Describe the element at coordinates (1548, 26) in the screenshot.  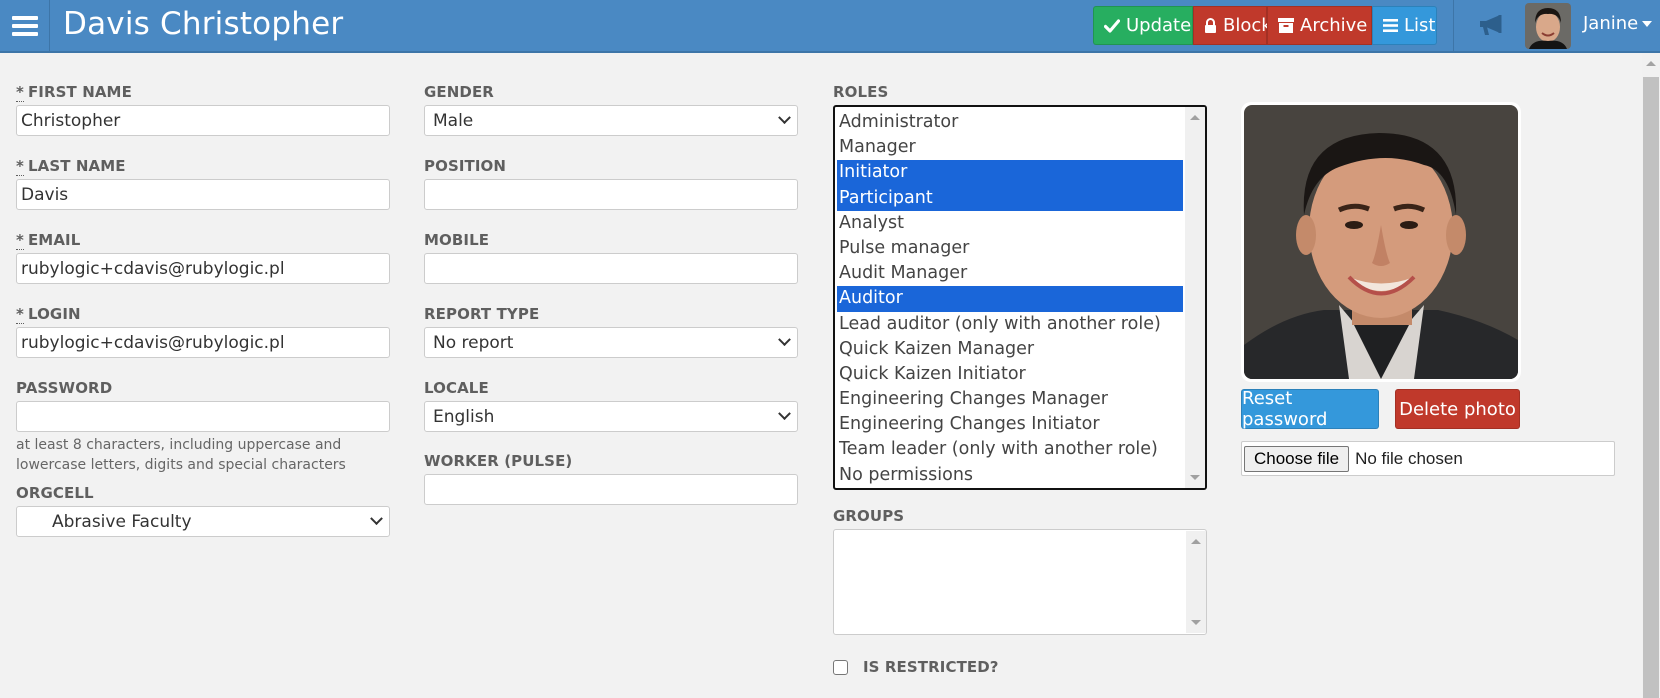
I see `user-avatar` at that location.